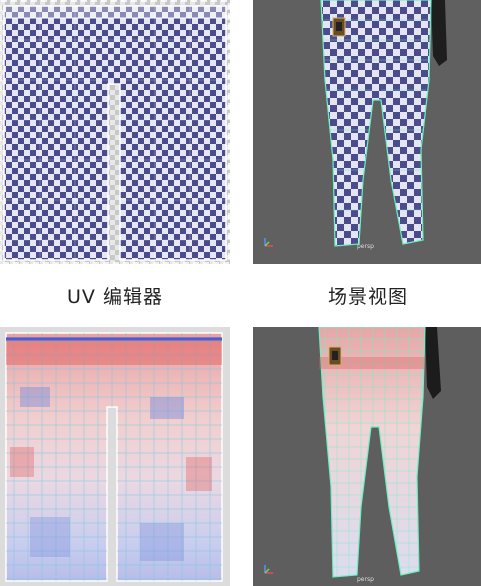 The height and width of the screenshot is (586, 481). Describe the element at coordinates (115, 297) in the screenshot. I see `caption-uv-editor: UV 编辑器` at that location.